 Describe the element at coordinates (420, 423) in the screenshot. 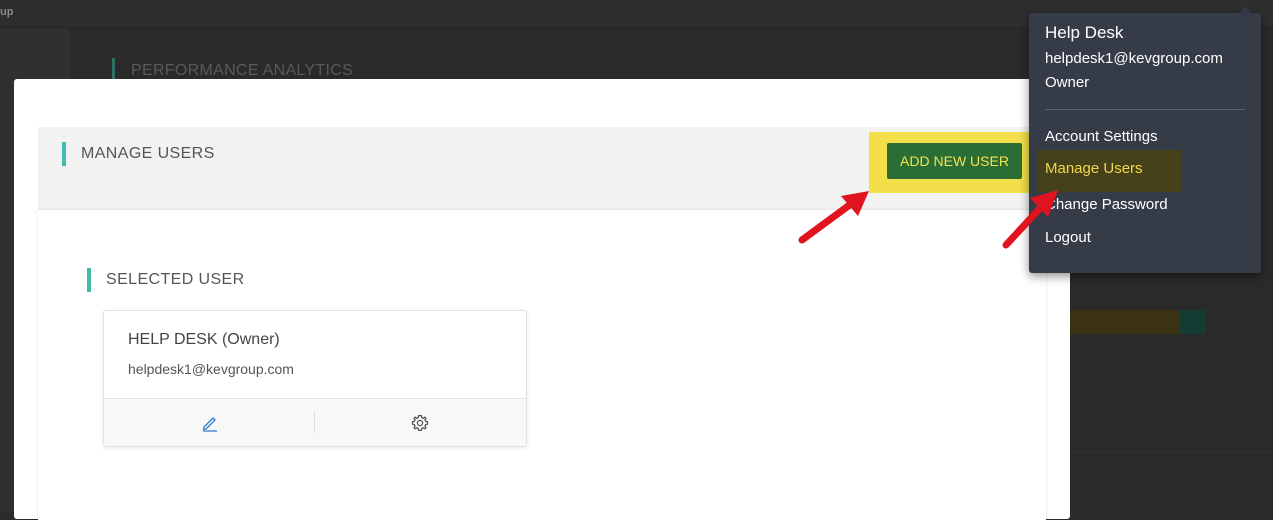

I see `gear-icon` at that location.